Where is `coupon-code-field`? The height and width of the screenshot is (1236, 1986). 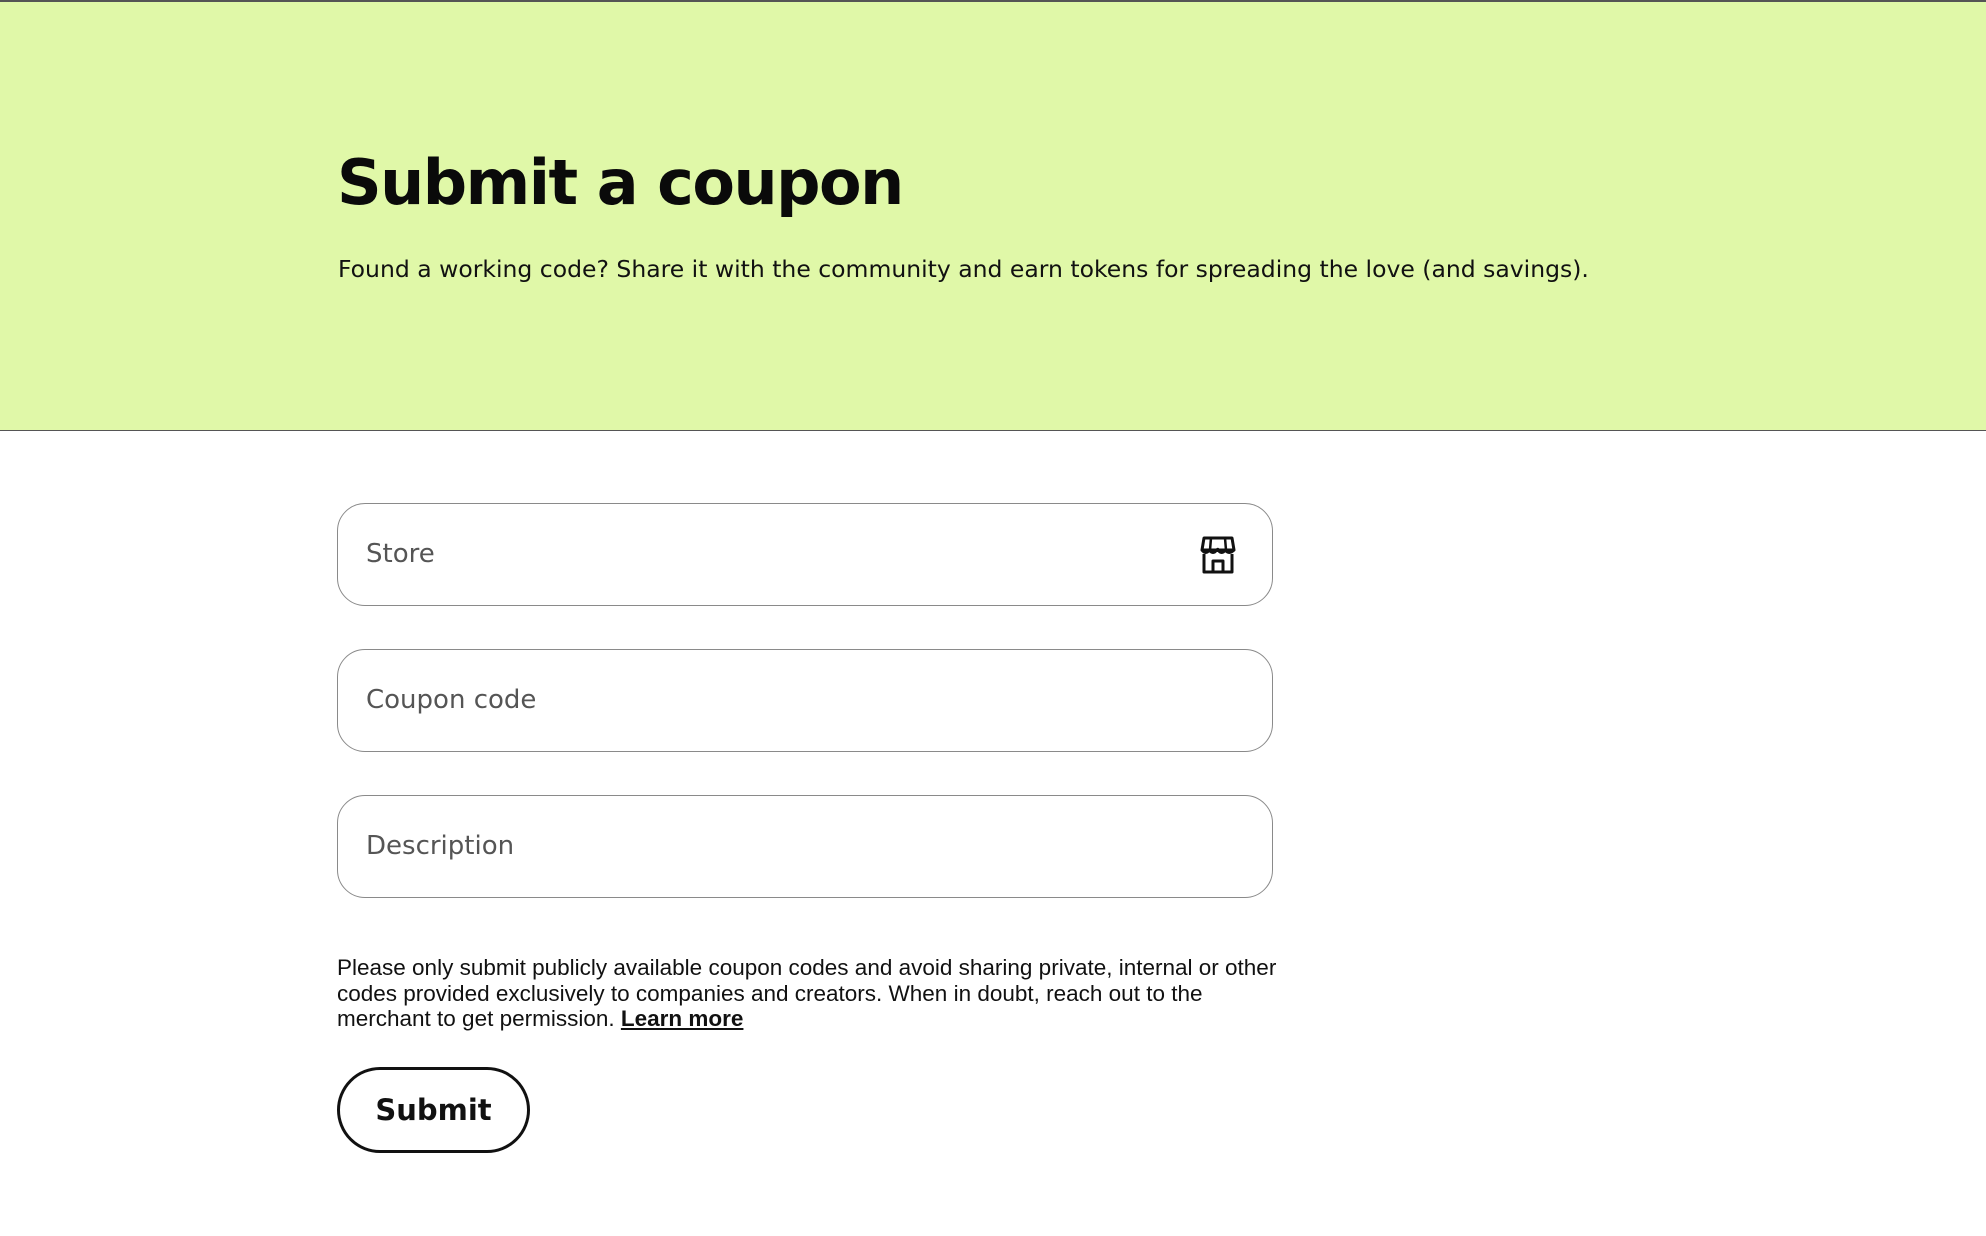 coupon-code-field is located at coordinates (805, 700).